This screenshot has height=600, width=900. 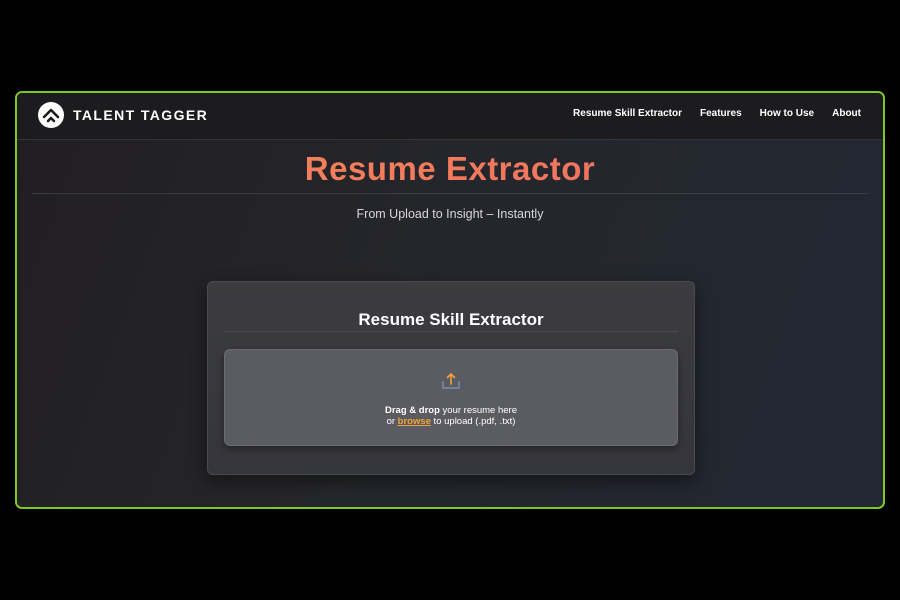 What do you see at coordinates (414, 421) in the screenshot?
I see `browse-link: browse` at bounding box center [414, 421].